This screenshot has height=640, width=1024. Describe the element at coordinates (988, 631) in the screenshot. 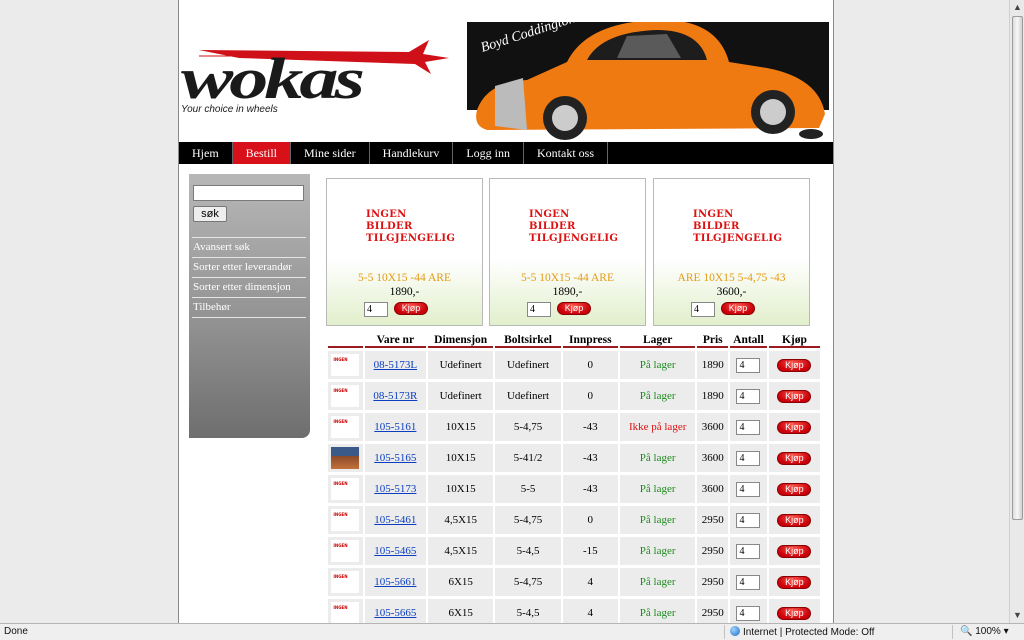

I see `zoom-level-value: 100%` at that location.